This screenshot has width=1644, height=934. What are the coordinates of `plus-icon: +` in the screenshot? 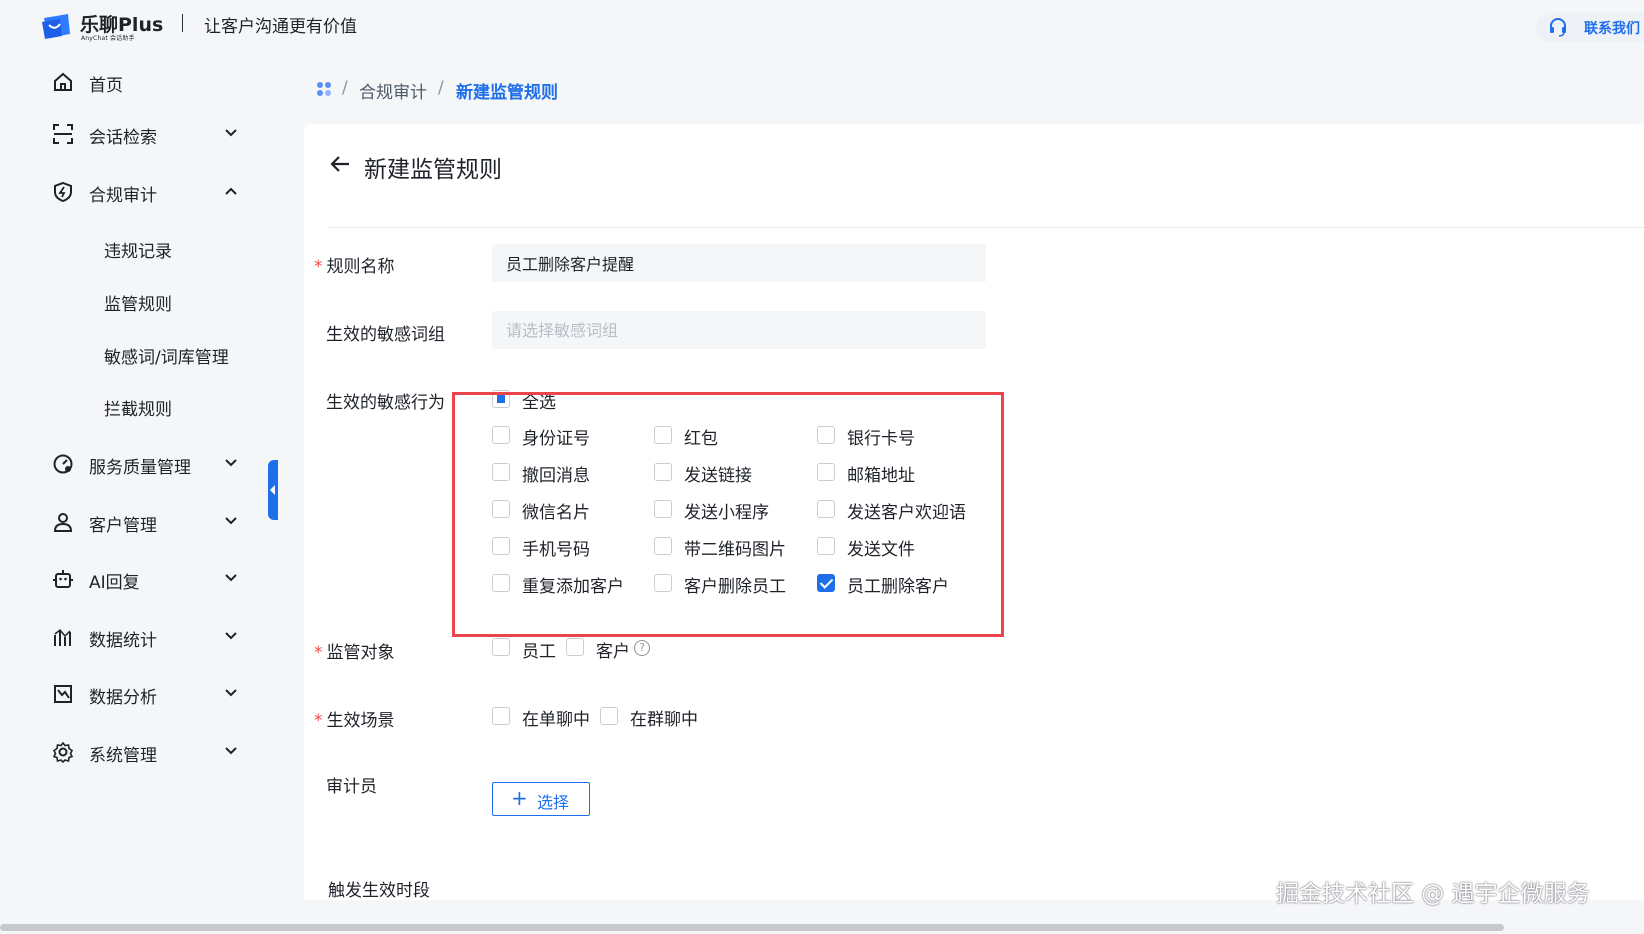 It's located at (519, 798).